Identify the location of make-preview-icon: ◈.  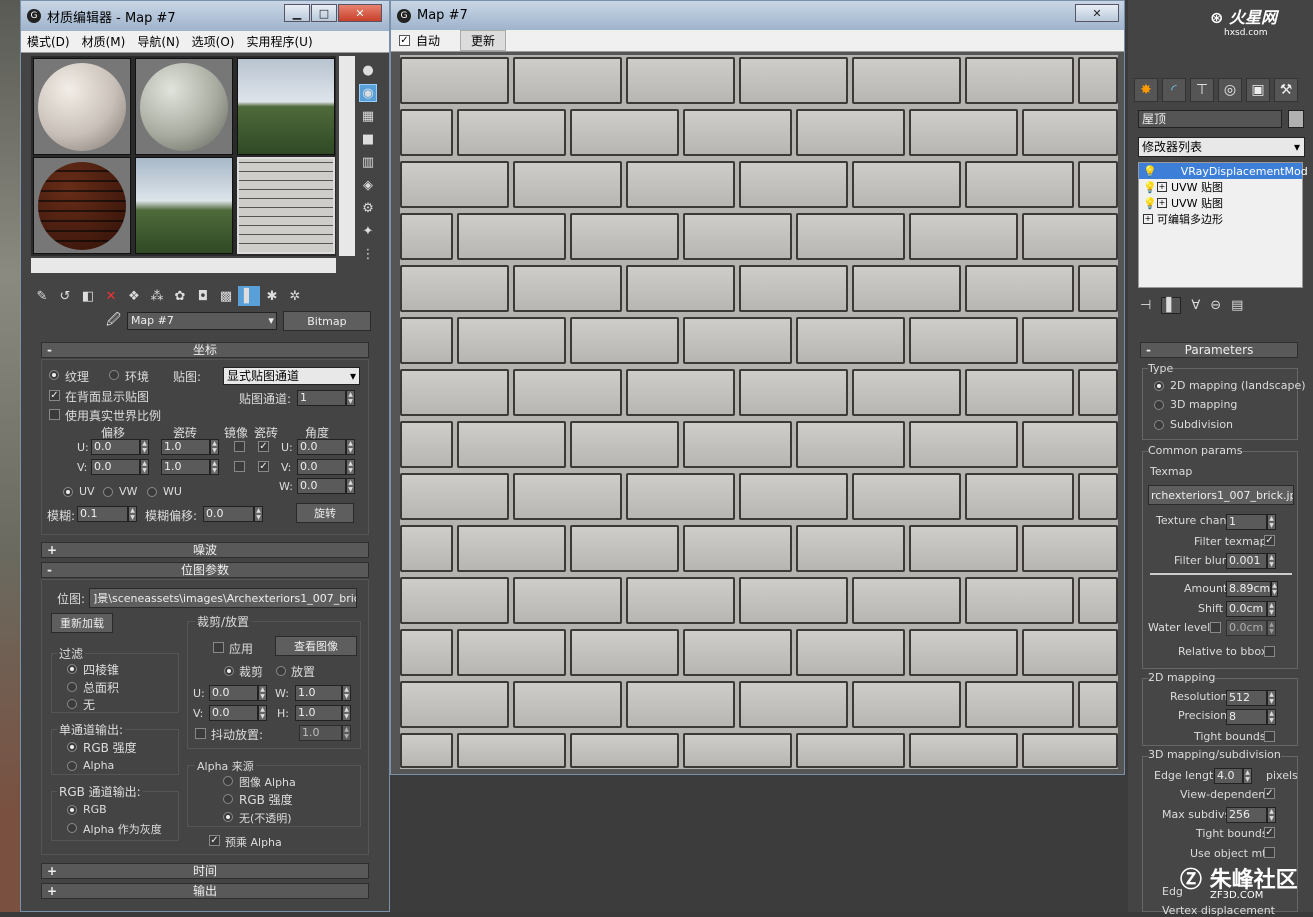
(368, 185).